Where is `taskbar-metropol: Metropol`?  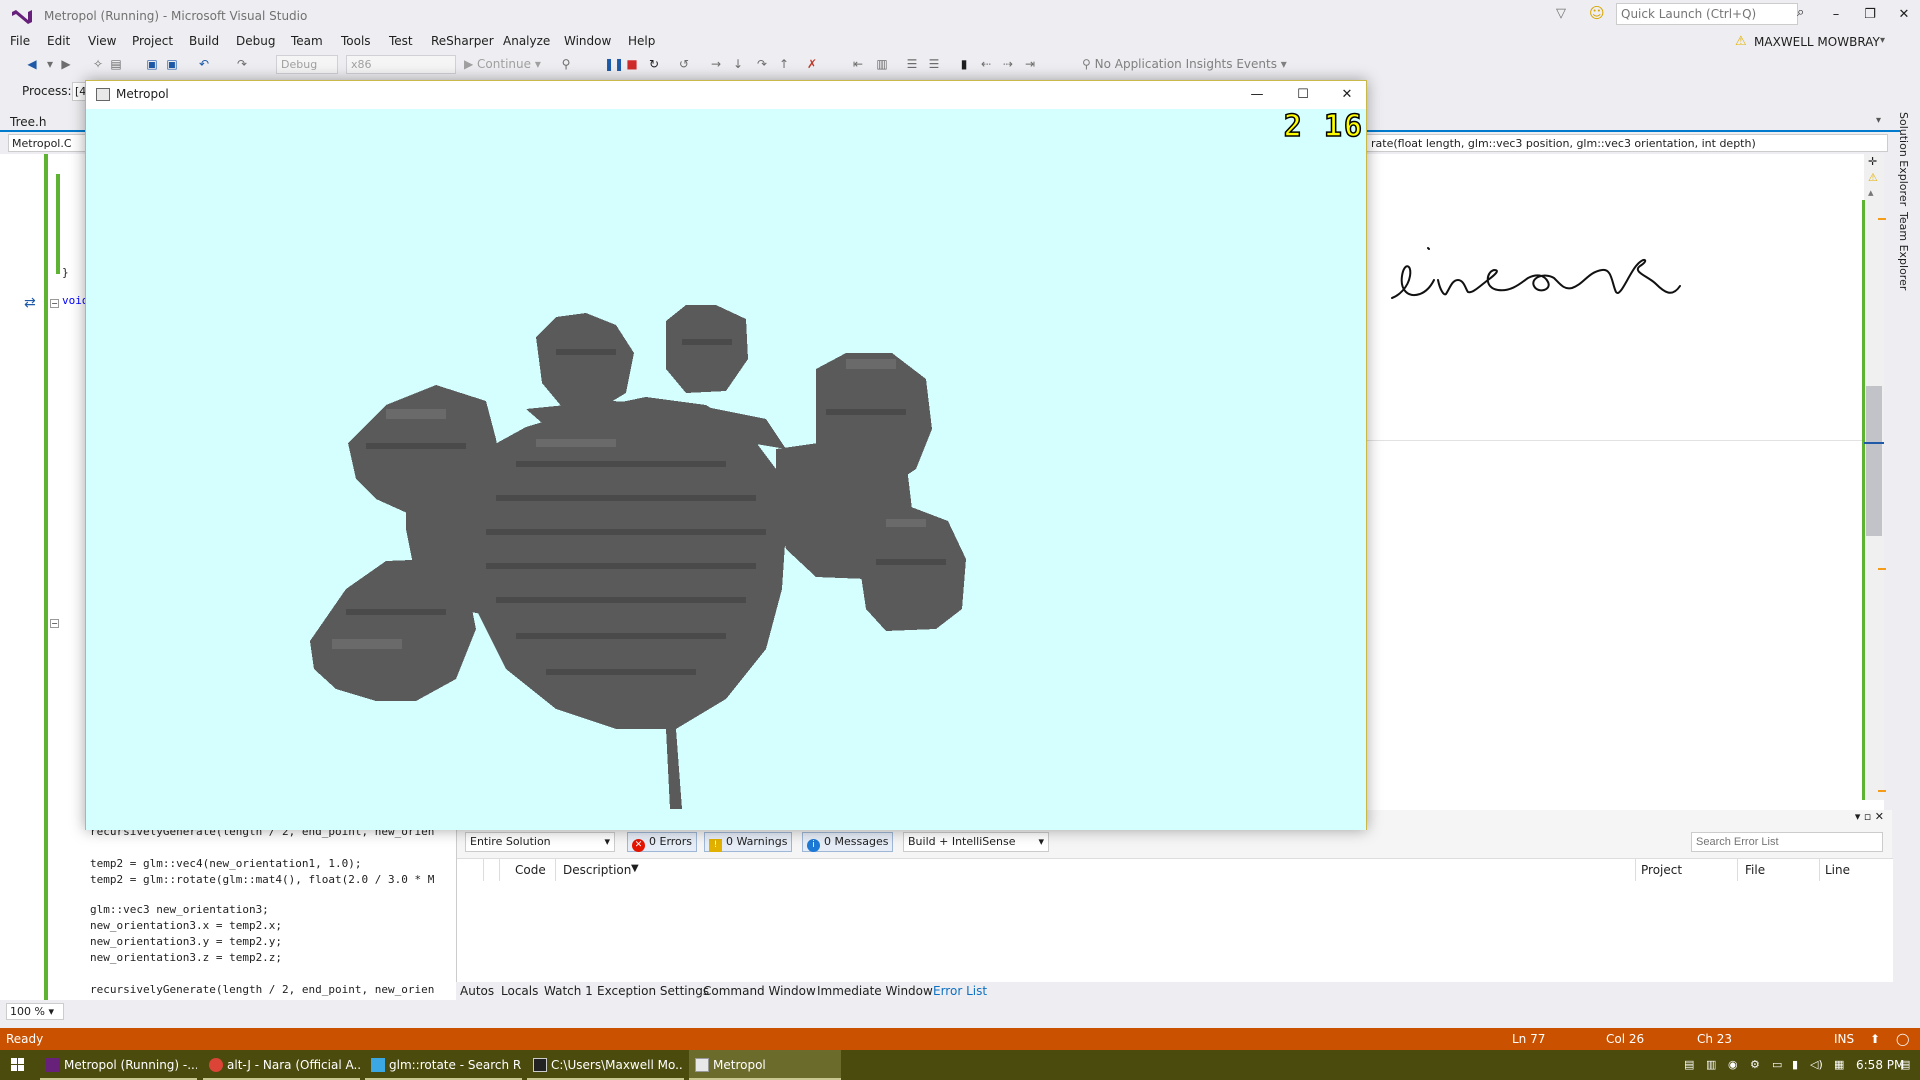
taskbar-metropol: Metropol is located at coordinates (765, 1065).